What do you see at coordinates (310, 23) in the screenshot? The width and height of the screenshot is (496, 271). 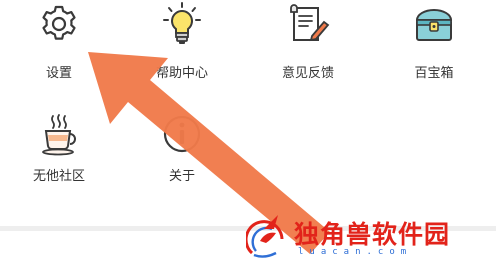 I see `feedback-document-icon` at bounding box center [310, 23].